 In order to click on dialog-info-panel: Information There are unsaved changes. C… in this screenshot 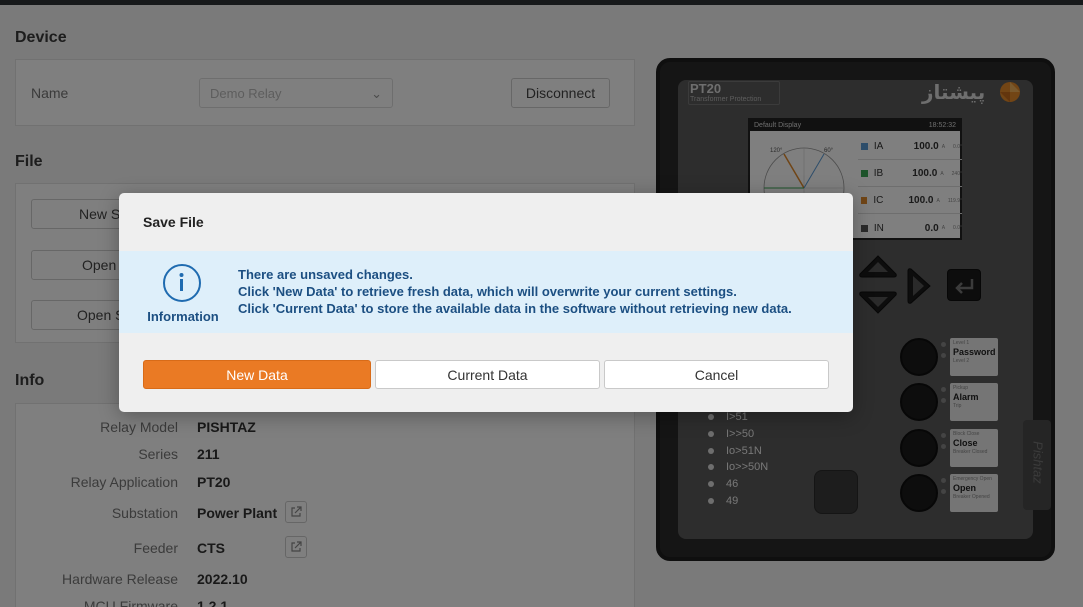, I will do `click(486, 292)`.